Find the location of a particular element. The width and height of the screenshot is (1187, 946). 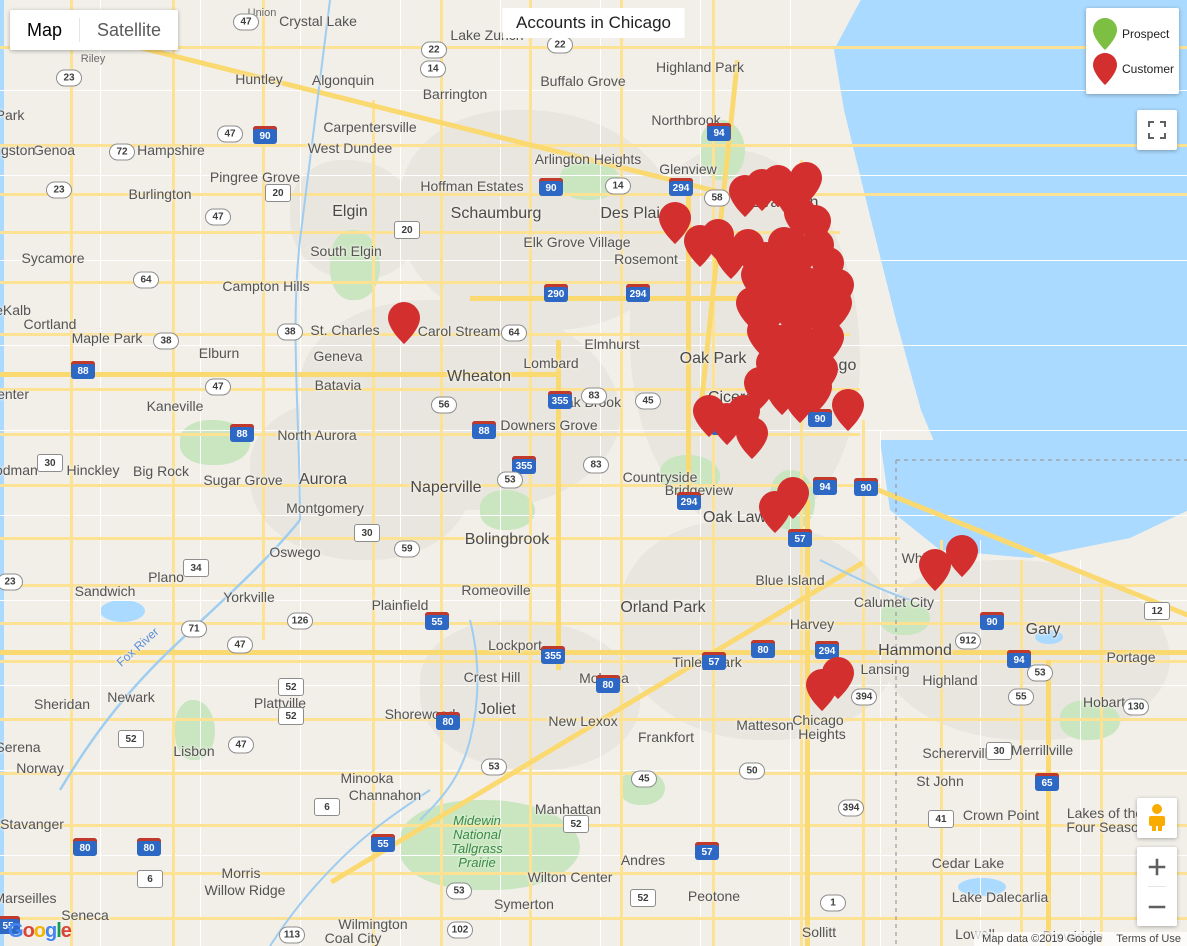

zoom-out-button is located at coordinates (1157, 906).